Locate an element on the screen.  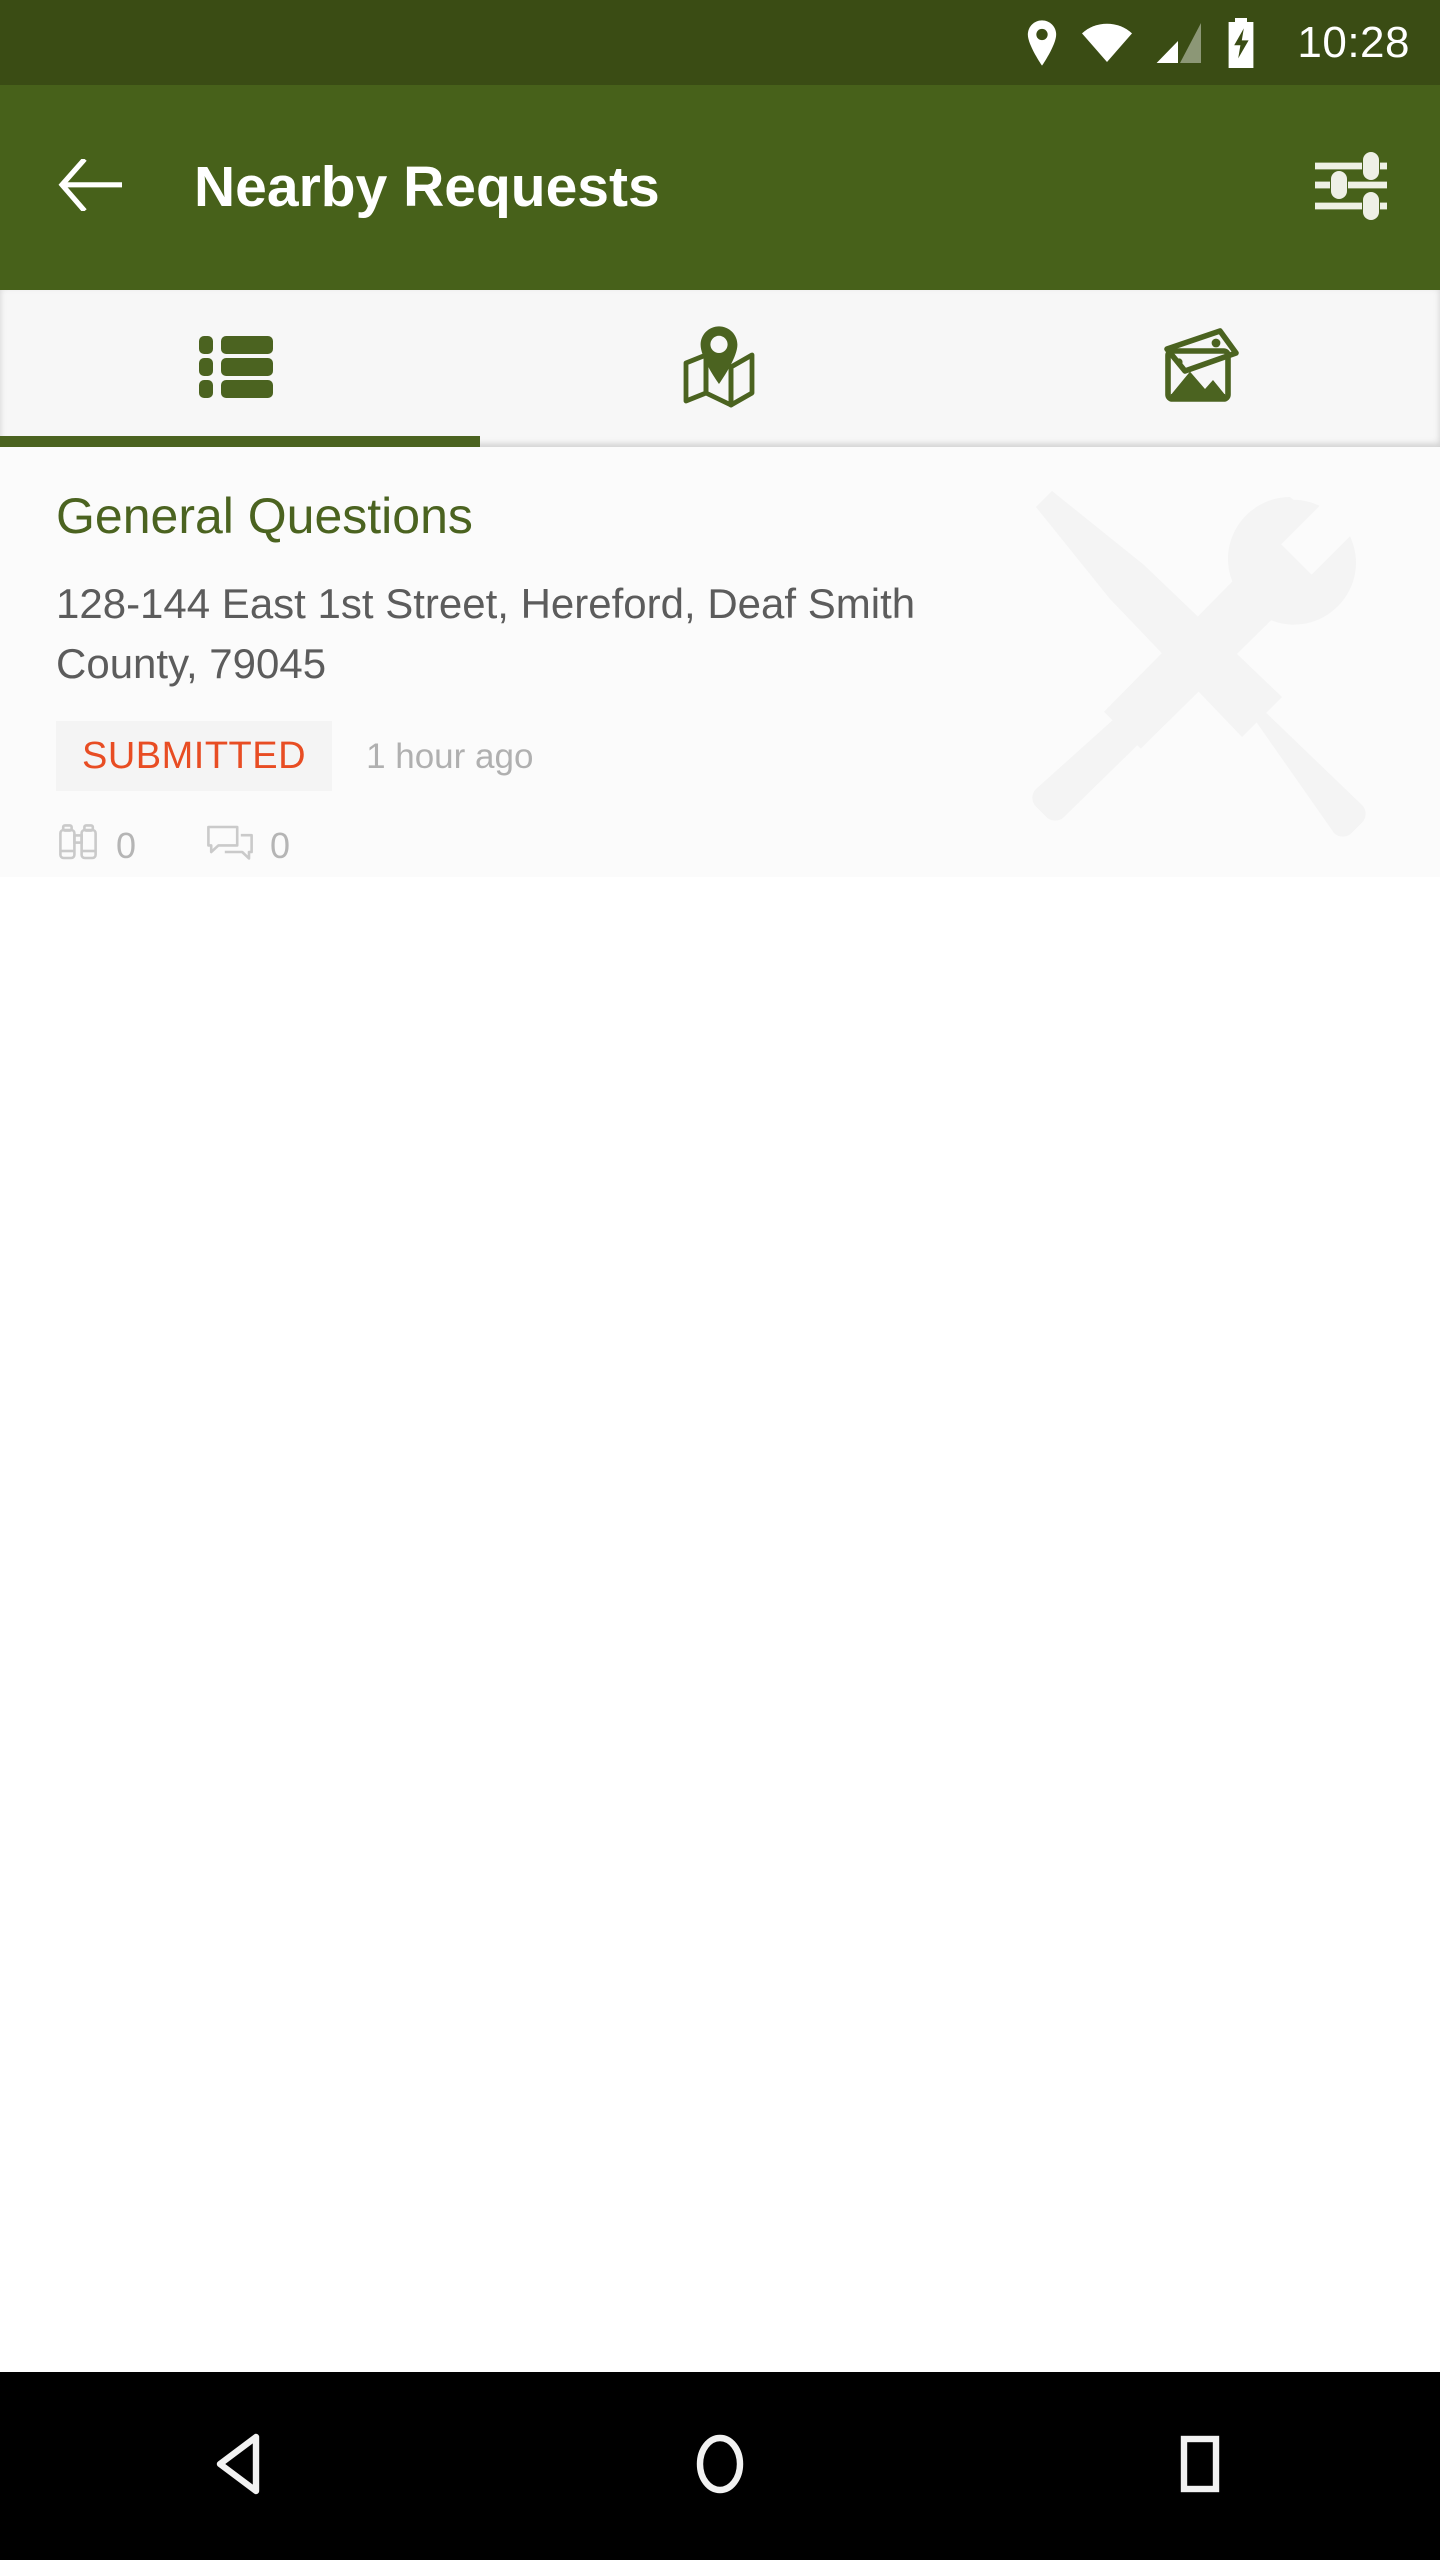
tab-list is located at coordinates (240, 368).